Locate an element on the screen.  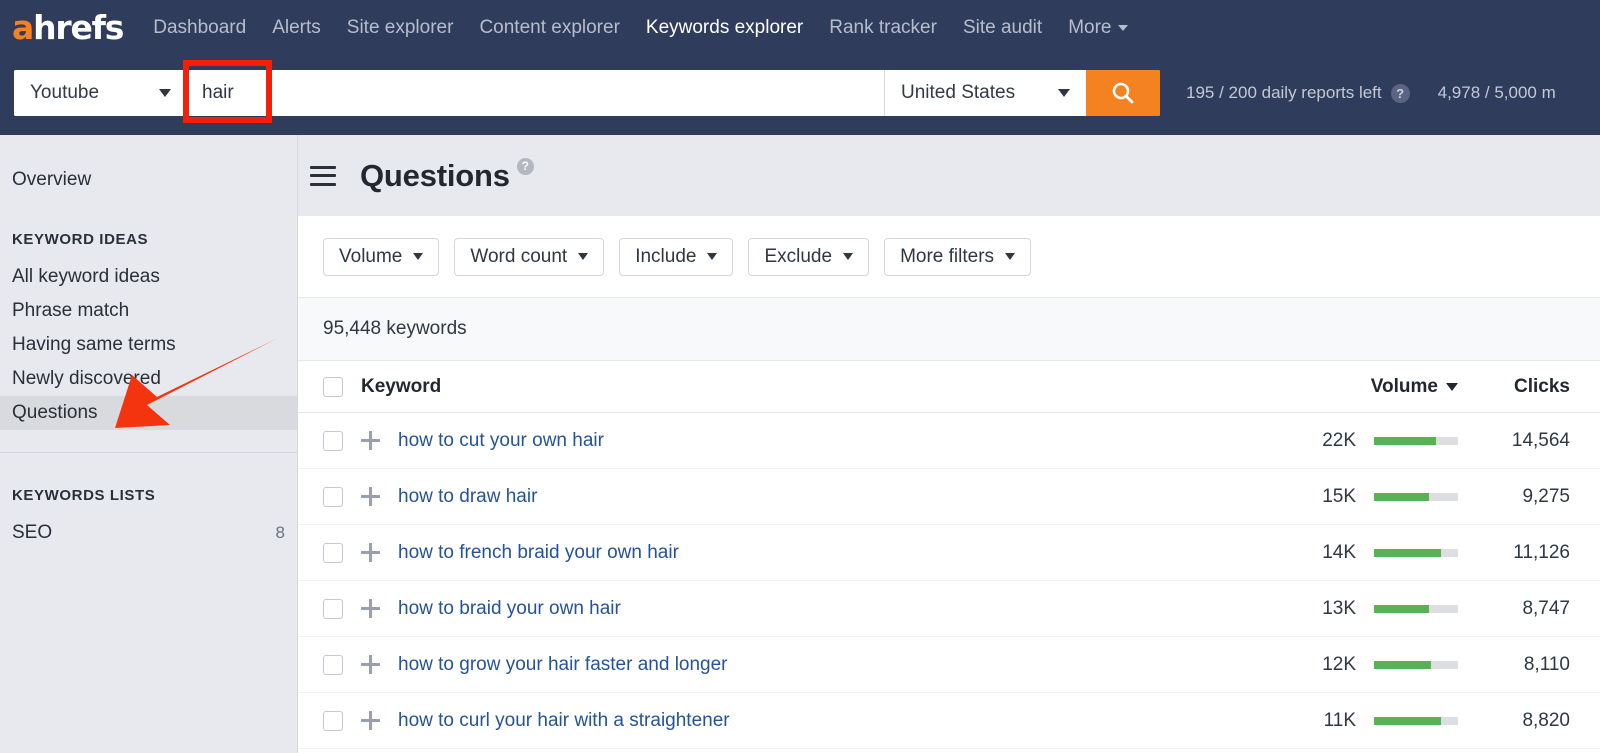
filter-label: More filters is located at coordinates (947, 256).